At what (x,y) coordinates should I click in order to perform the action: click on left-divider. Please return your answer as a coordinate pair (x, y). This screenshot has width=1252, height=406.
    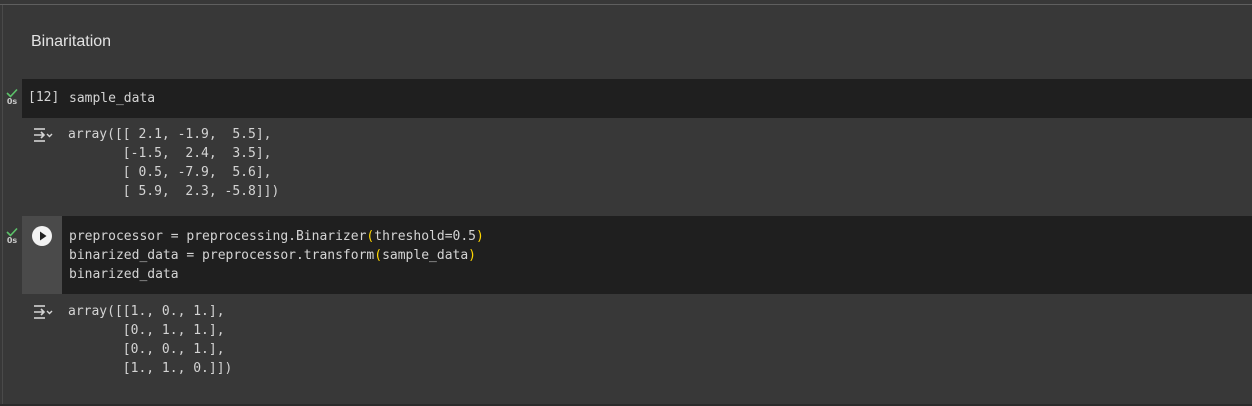
    Looking at the image, I should click on (2, 205).